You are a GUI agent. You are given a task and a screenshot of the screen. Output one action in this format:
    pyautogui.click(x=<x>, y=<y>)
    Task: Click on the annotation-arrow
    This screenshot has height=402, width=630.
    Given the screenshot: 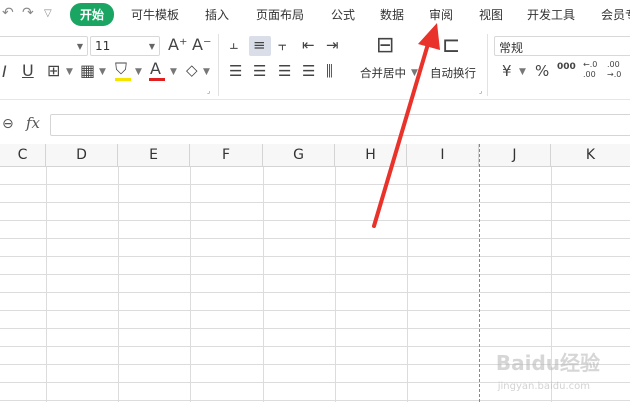 What is the action you would take?
    pyautogui.click(x=406, y=125)
    